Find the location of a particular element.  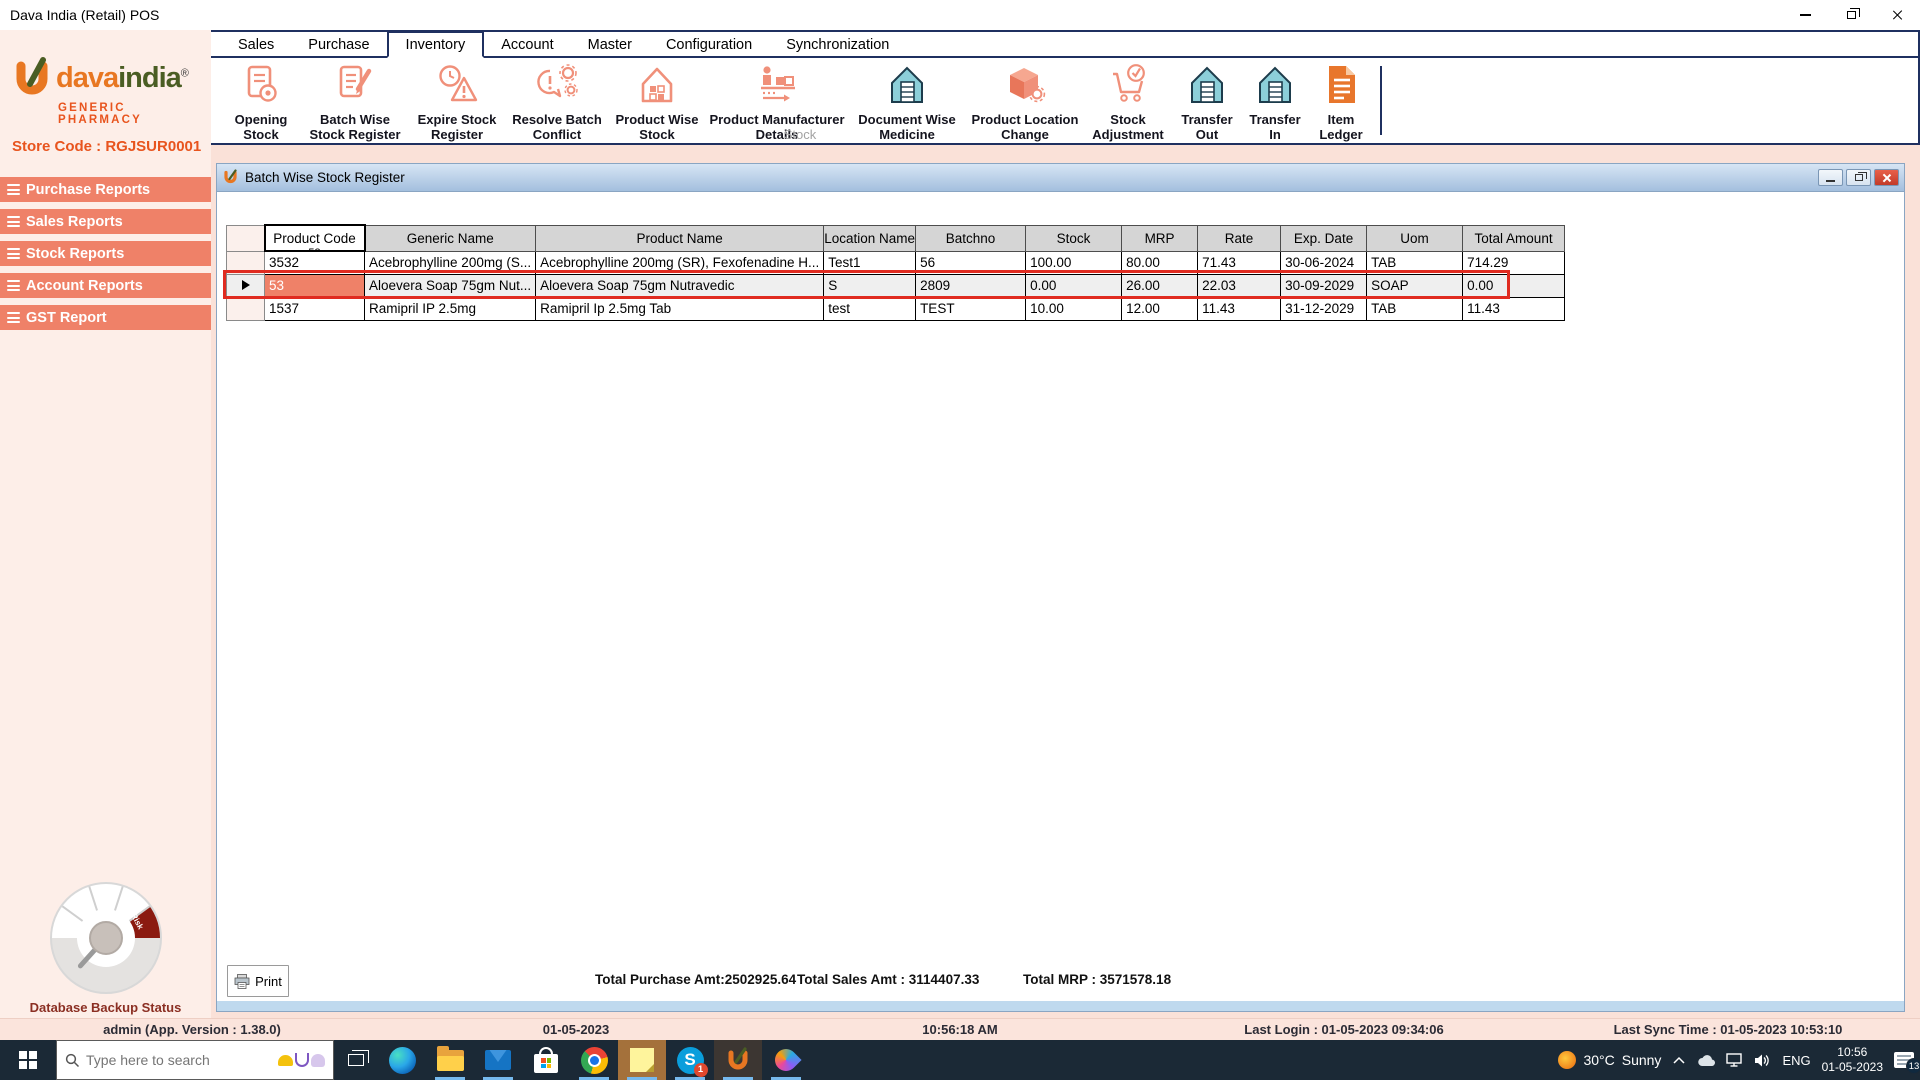

restore-button is located at coordinates (1851, 15).